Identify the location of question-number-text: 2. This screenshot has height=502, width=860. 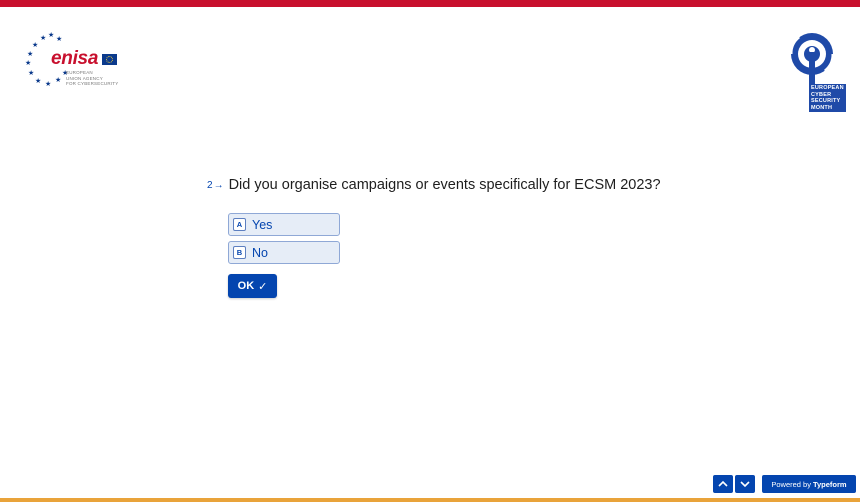
(210, 185).